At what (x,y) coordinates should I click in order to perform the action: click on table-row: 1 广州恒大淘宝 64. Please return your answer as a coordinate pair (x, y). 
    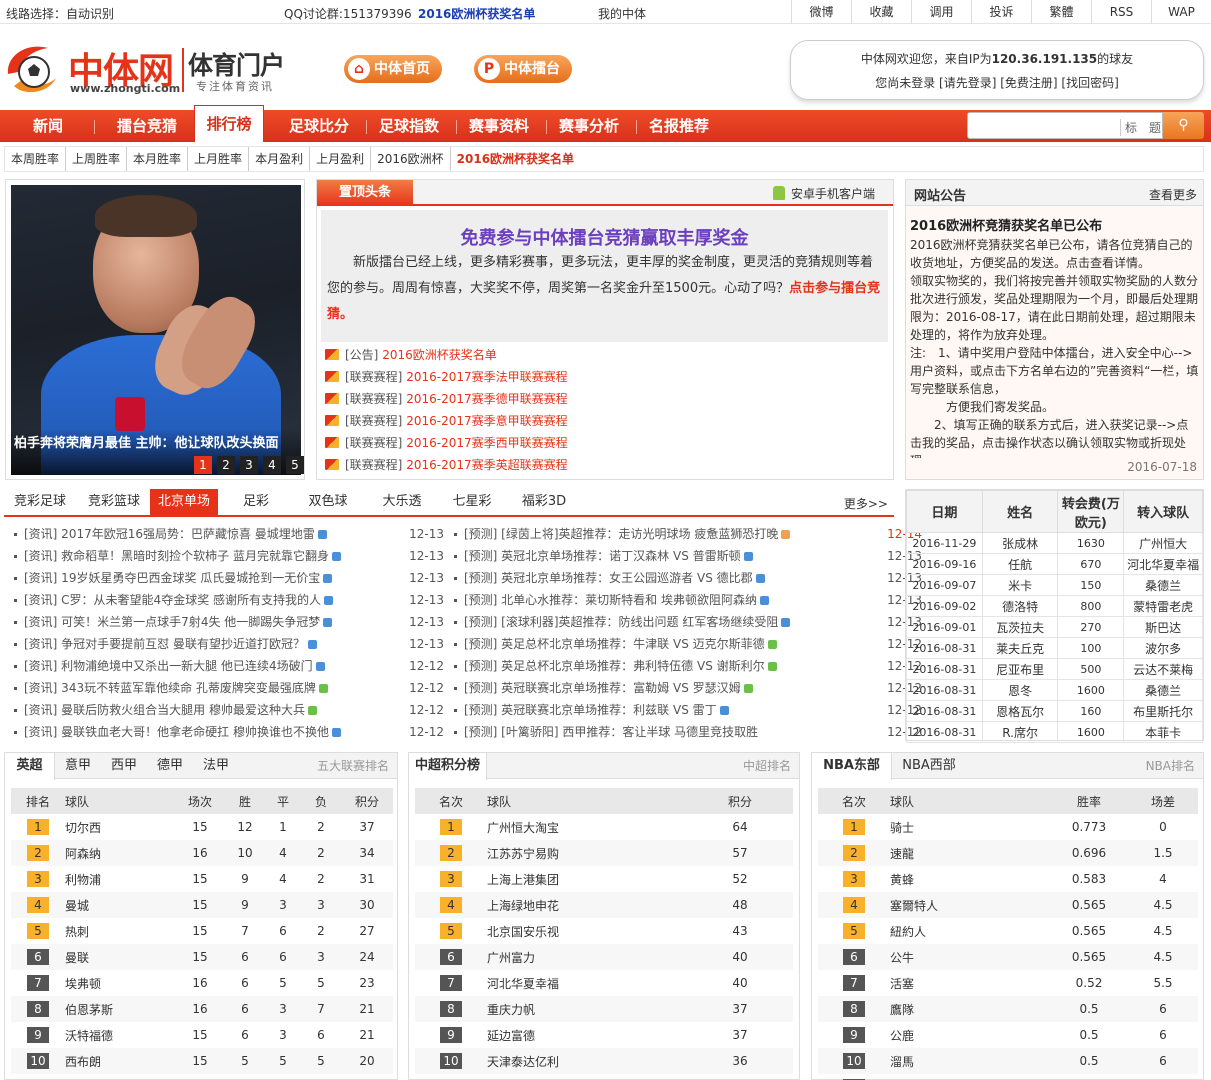
    Looking at the image, I should click on (604, 827).